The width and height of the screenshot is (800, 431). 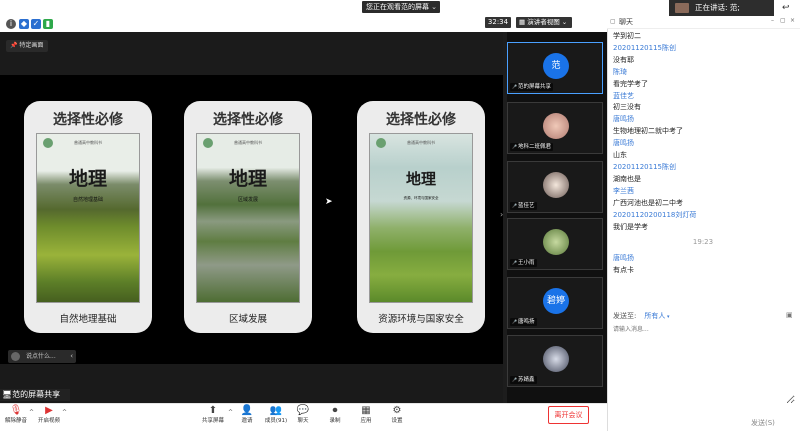 What do you see at coordinates (641, 316) in the screenshot?
I see `send-to-selector: 发送至: 所有人 ▾` at bounding box center [641, 316].